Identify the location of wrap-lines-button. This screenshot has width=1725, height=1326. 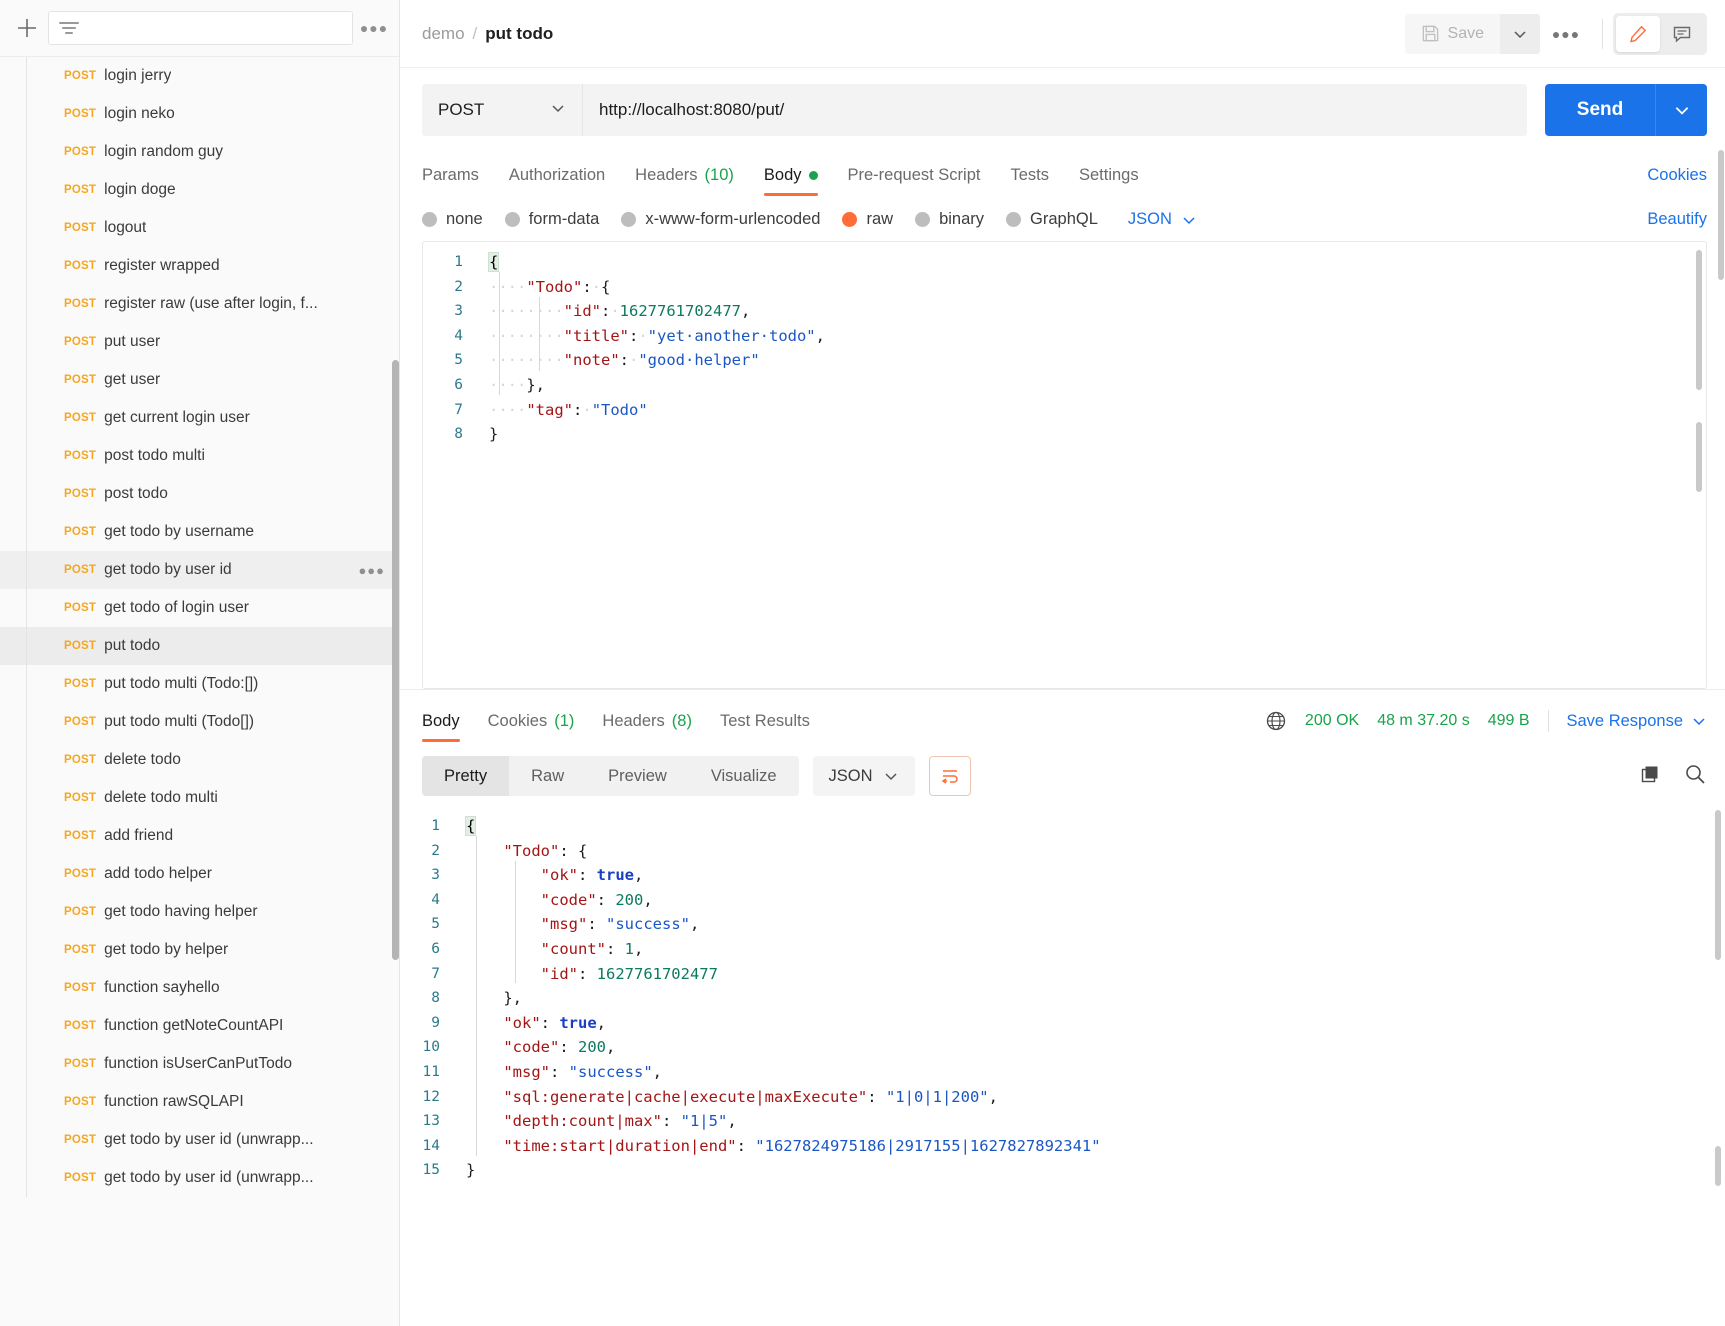
(949, 776).